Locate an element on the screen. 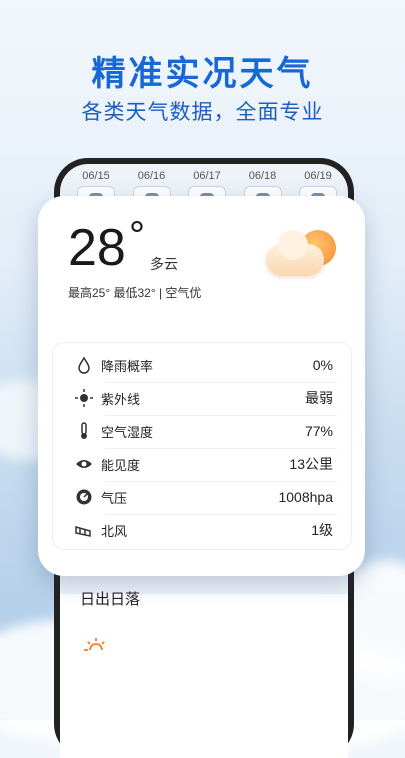 This screenshot has height=758, width=405. detail-value: 0% is located at coordinates (322, 365).